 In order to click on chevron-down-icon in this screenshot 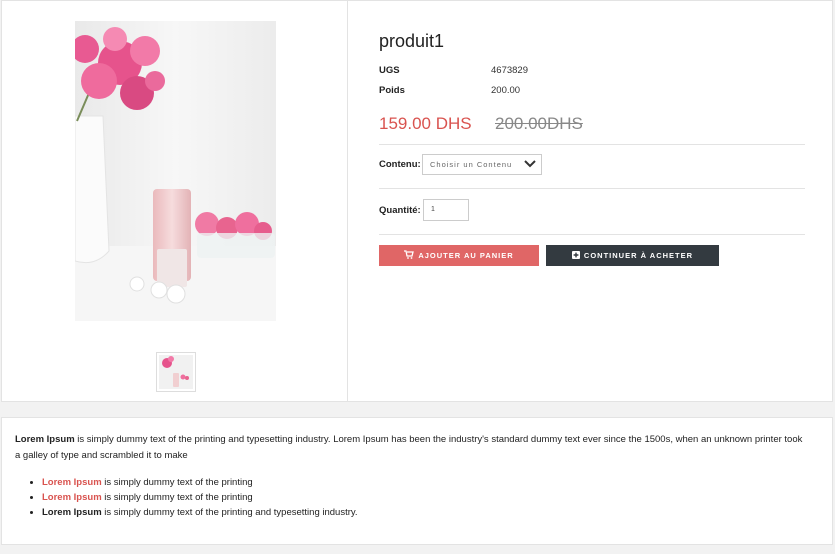, I will do `click(530, 164)`.